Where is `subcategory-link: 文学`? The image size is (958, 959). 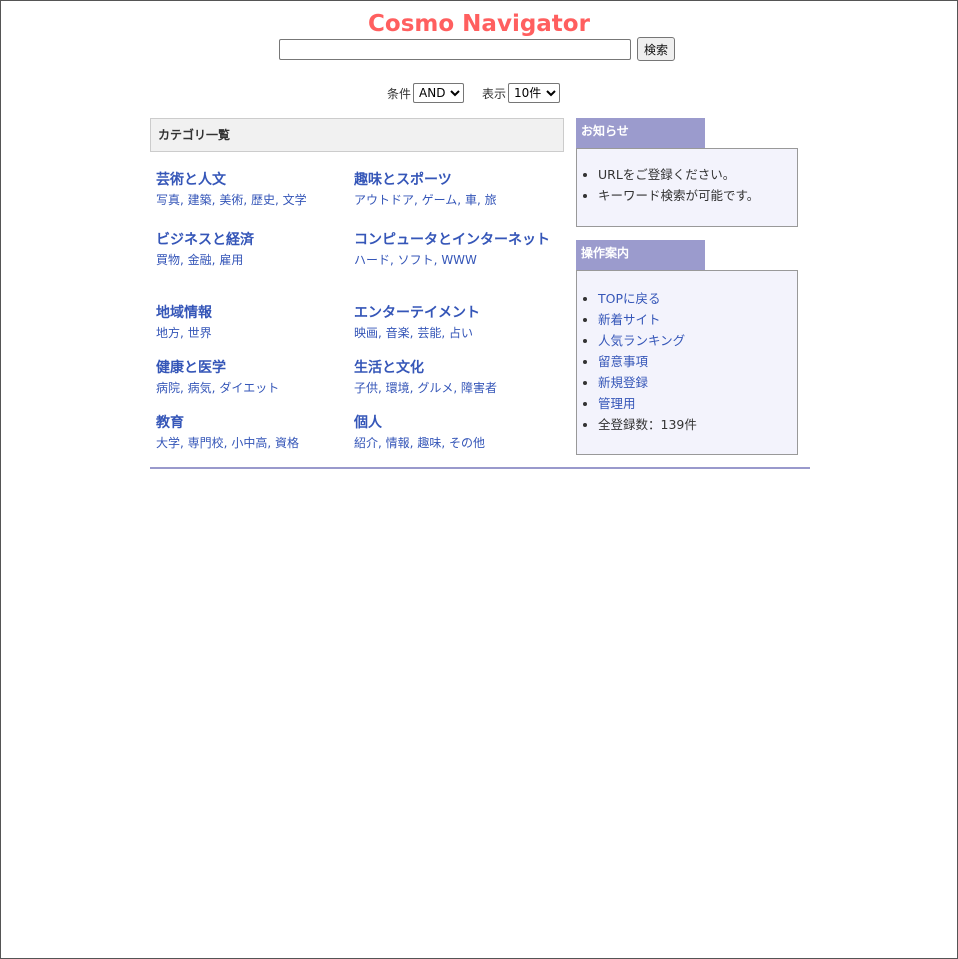
subcategory-link: 文学 is located at coordinates (295, 200).